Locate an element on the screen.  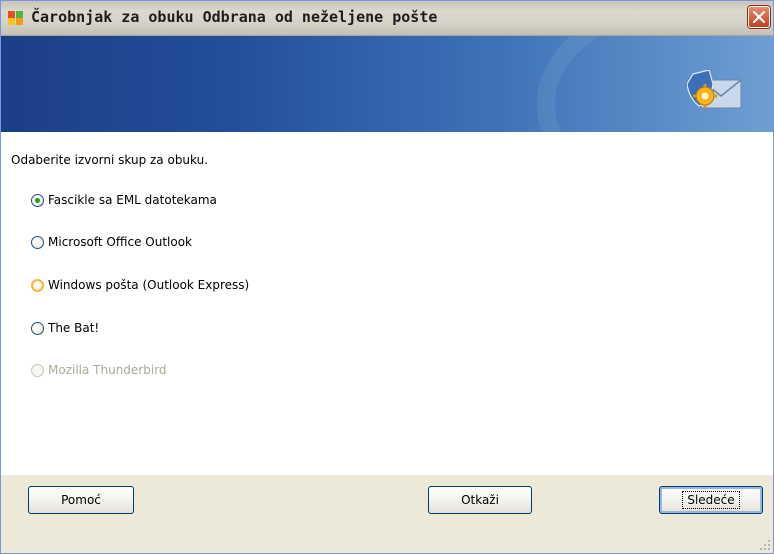
resize-grip-icon is located at coordinates (765, 545).